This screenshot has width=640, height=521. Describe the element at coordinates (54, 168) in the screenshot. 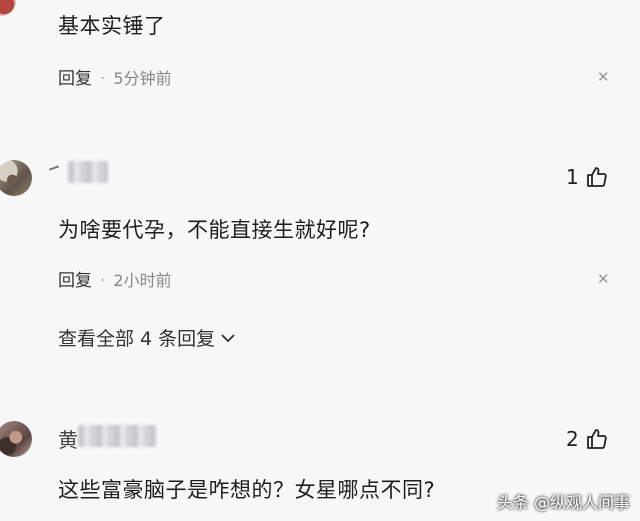

I see `username-mark` at that location.